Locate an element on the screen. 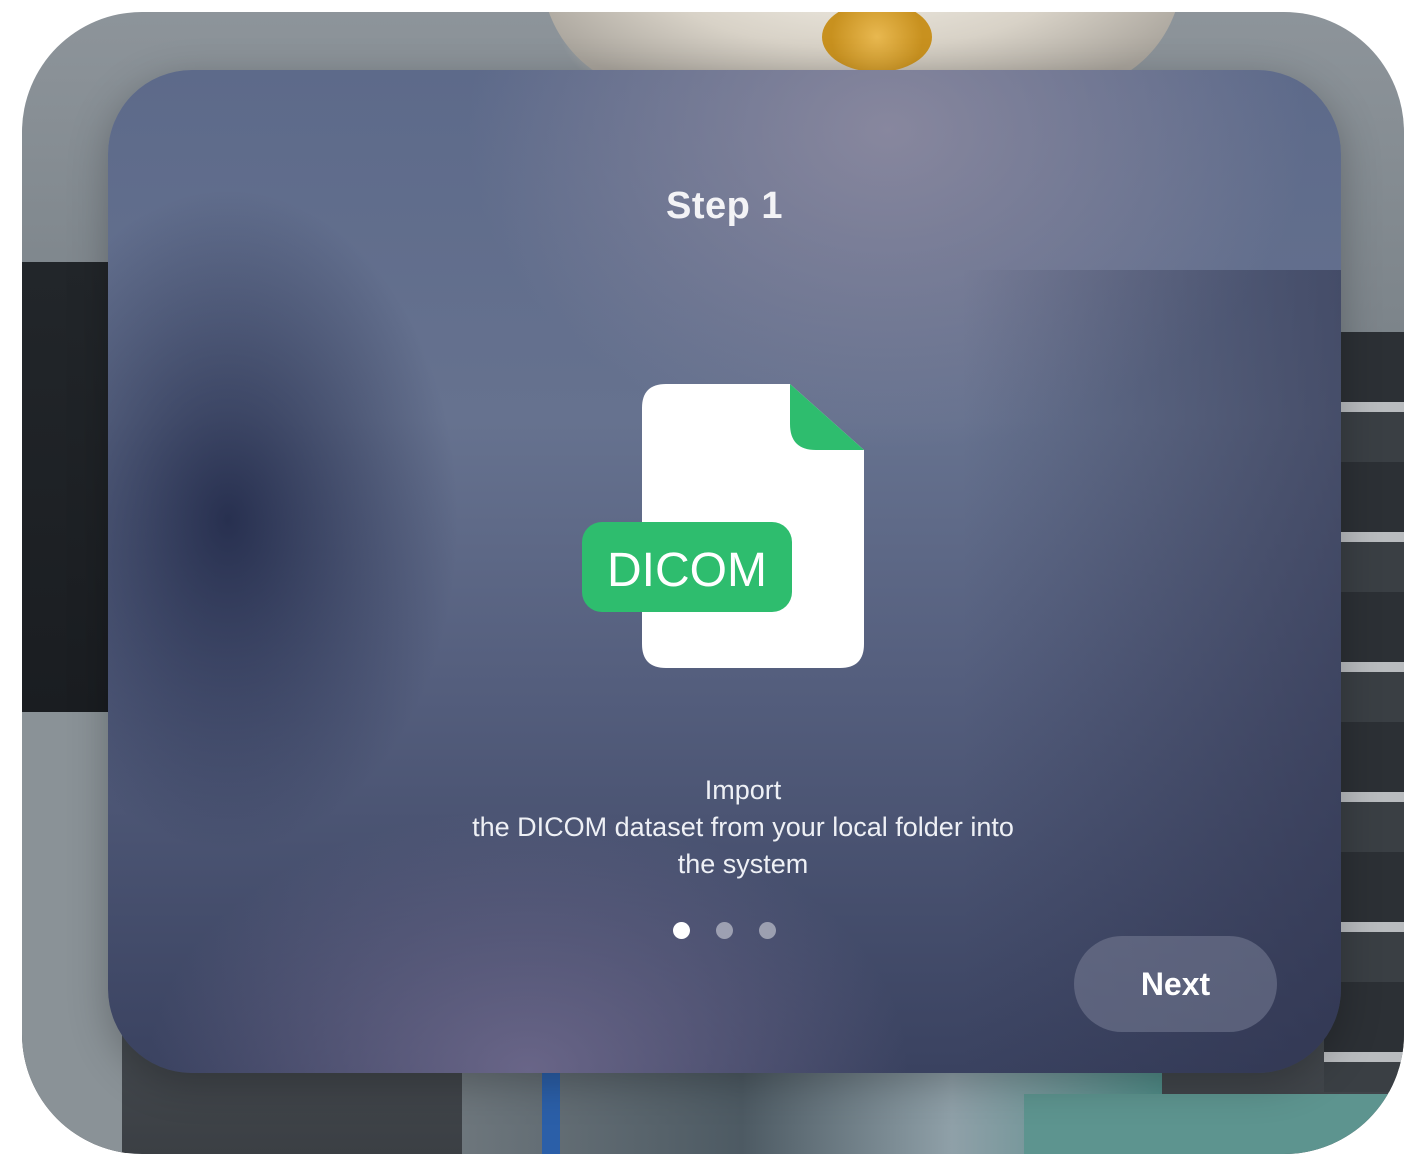  description-line: the system is located at coordinates (743, 864).